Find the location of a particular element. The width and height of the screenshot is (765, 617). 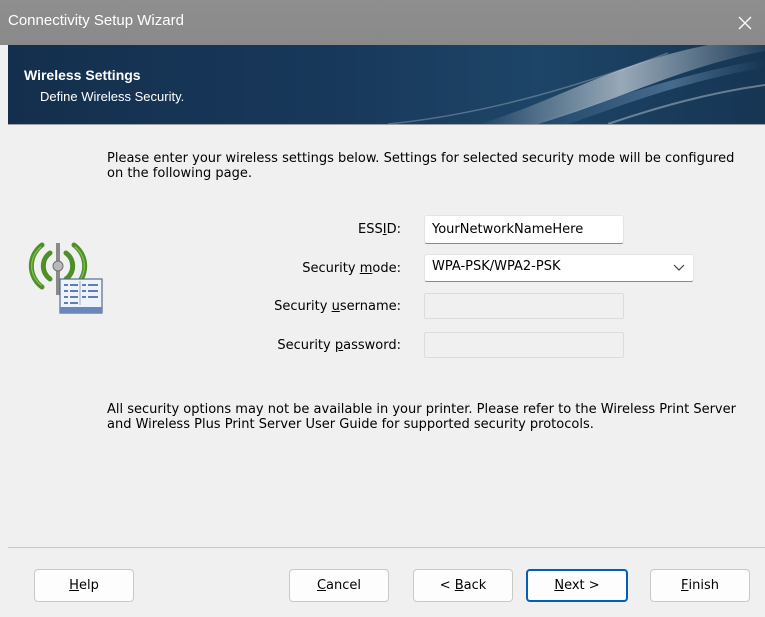

back-label-prefix: < is located at coordinates (447, 585).